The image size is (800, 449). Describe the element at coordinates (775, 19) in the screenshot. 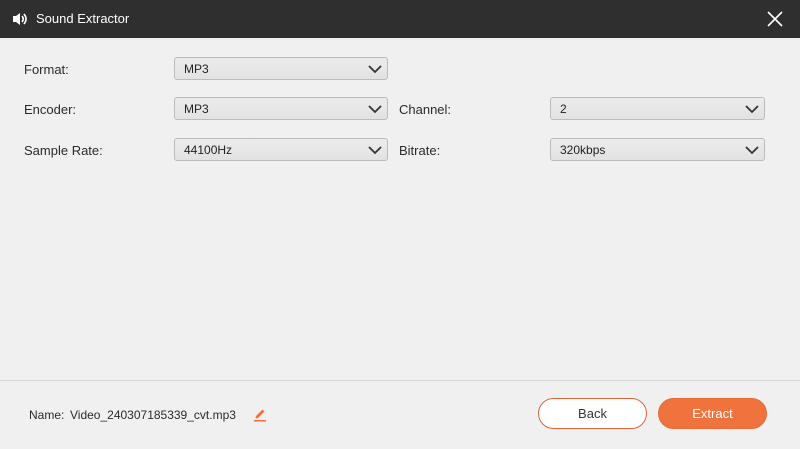

I see `close-icon` at that location.